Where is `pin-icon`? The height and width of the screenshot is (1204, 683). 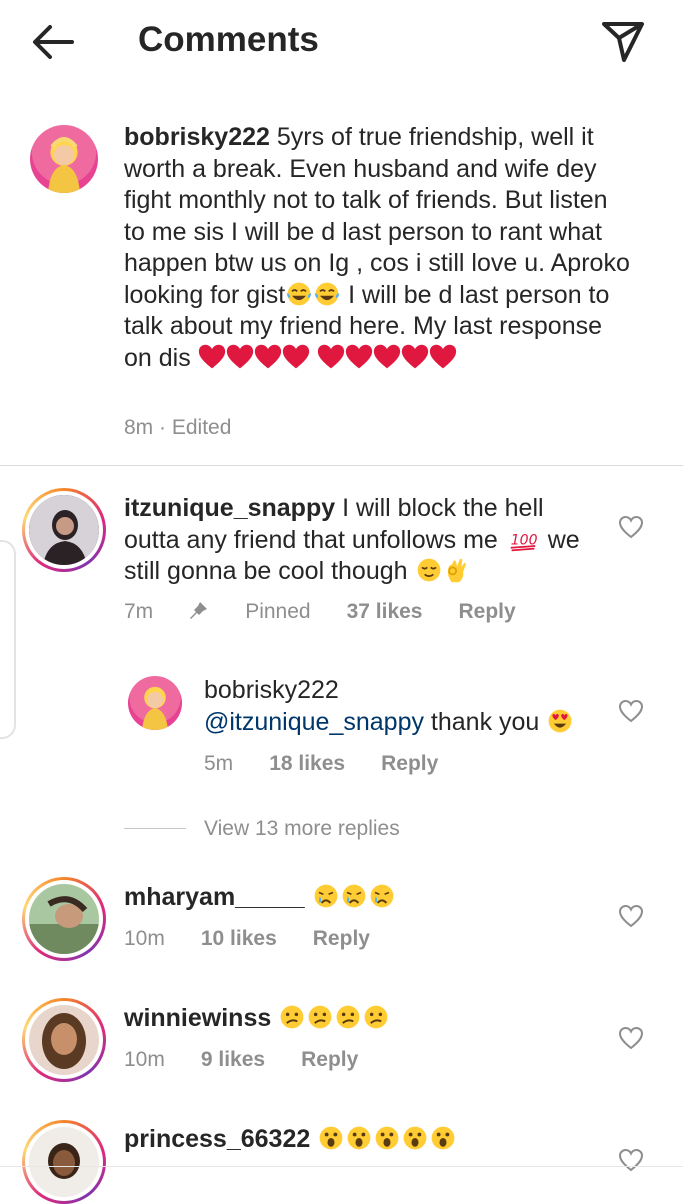
pin-icon is located at coordinates (199, 611).